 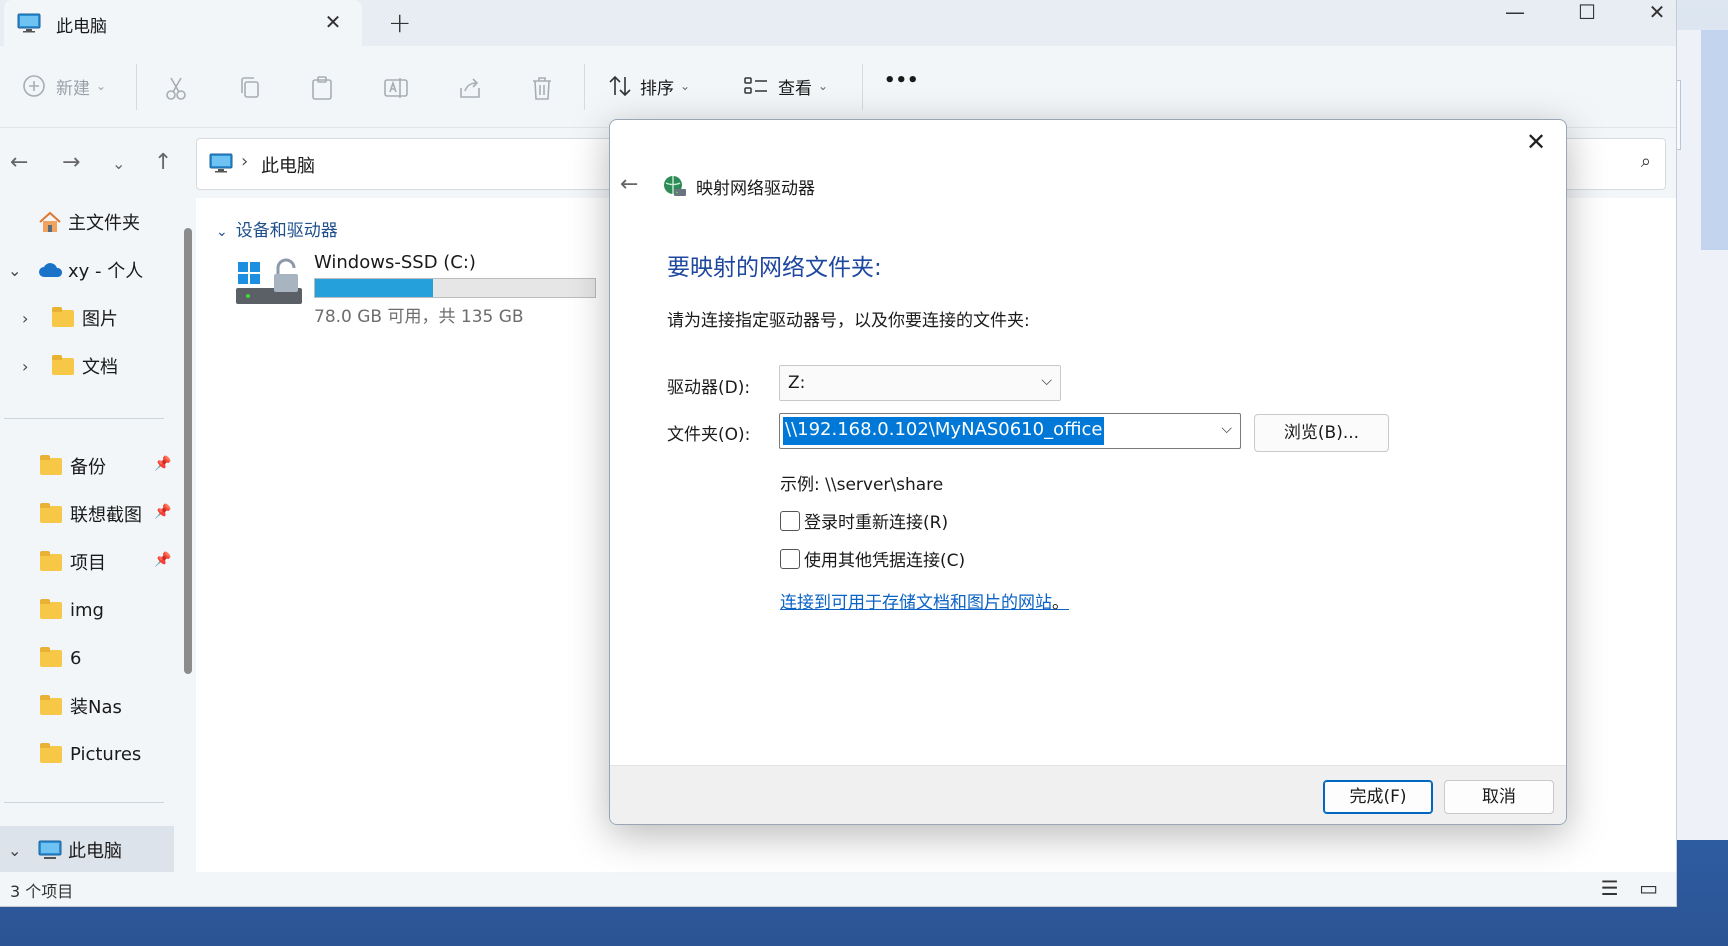 What do you see at coordinates (795, 88) in the screenshot?
I see `view-button-label: 查看` at bounding box center [795, 88].